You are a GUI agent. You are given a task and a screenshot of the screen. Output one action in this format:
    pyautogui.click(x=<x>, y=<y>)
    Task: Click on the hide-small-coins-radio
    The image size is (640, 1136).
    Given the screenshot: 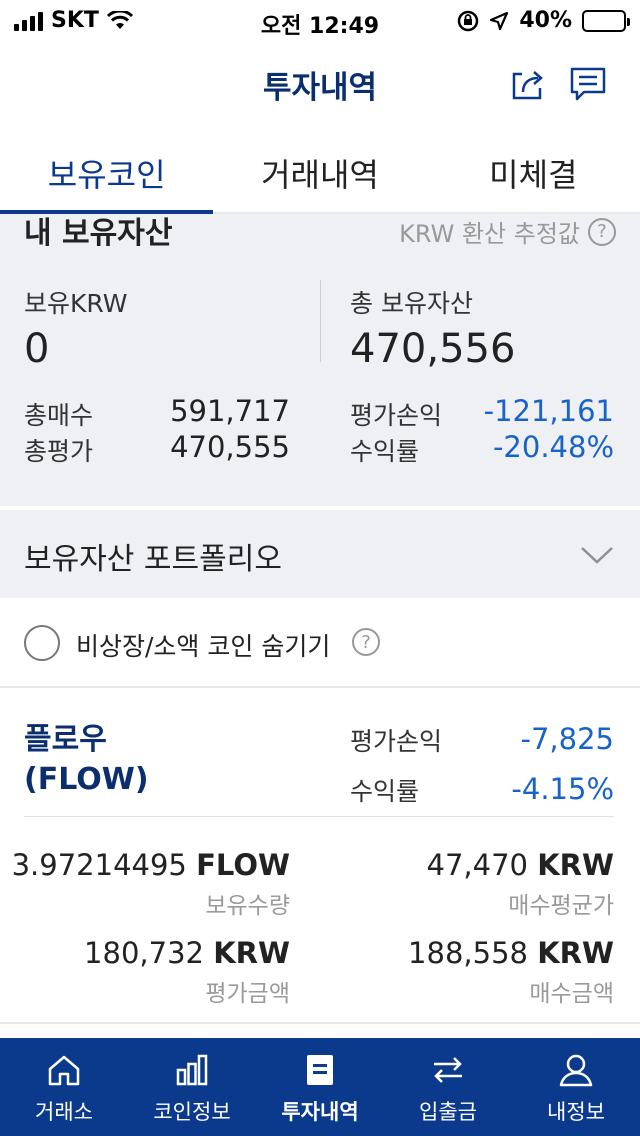 What is the action you would take?
    pyautogui.click(x=42, y=643)
    